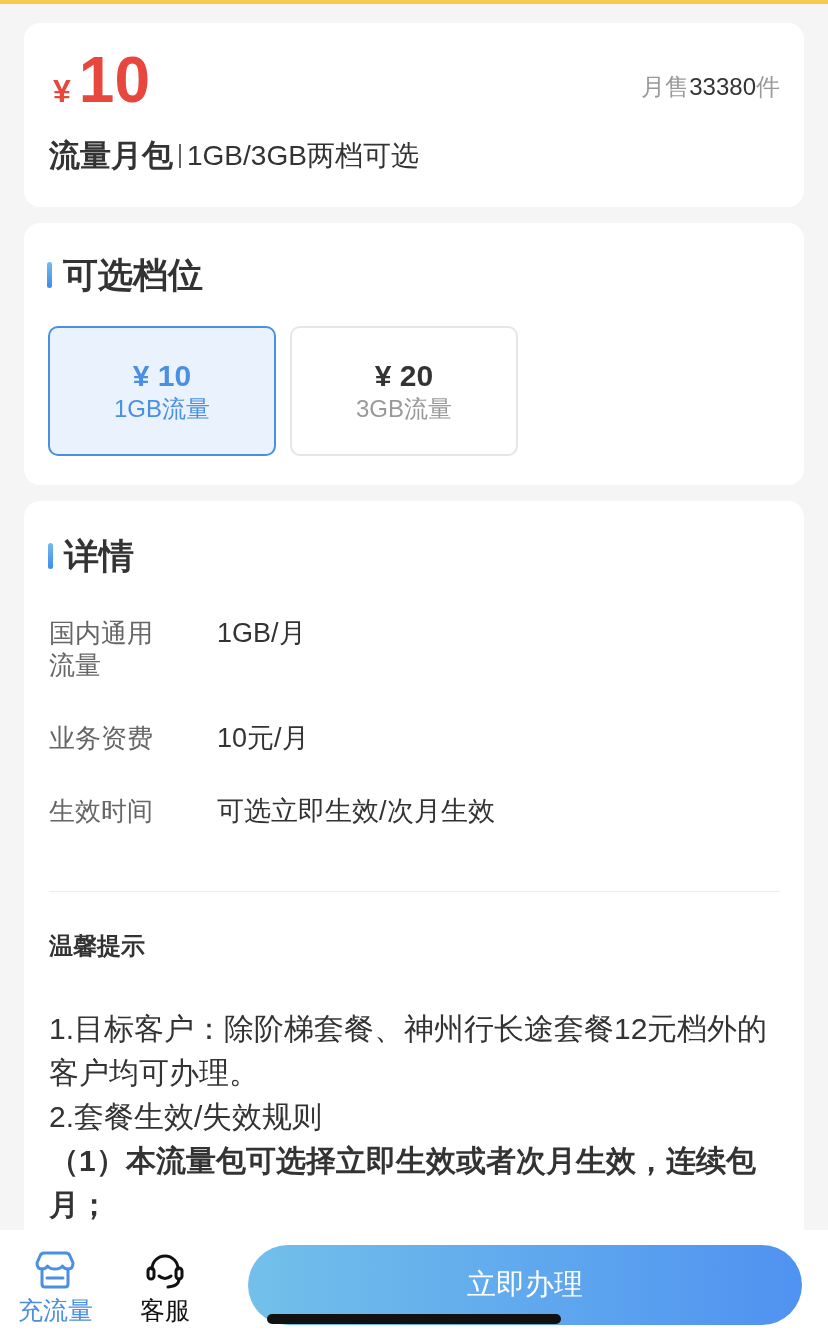 The height and width of the screenshot is (1341, 828). What do you see at coordinates (111, 156) in the screenshot?
I see `product-title: 流量月包` at bounding box center [111, 156].